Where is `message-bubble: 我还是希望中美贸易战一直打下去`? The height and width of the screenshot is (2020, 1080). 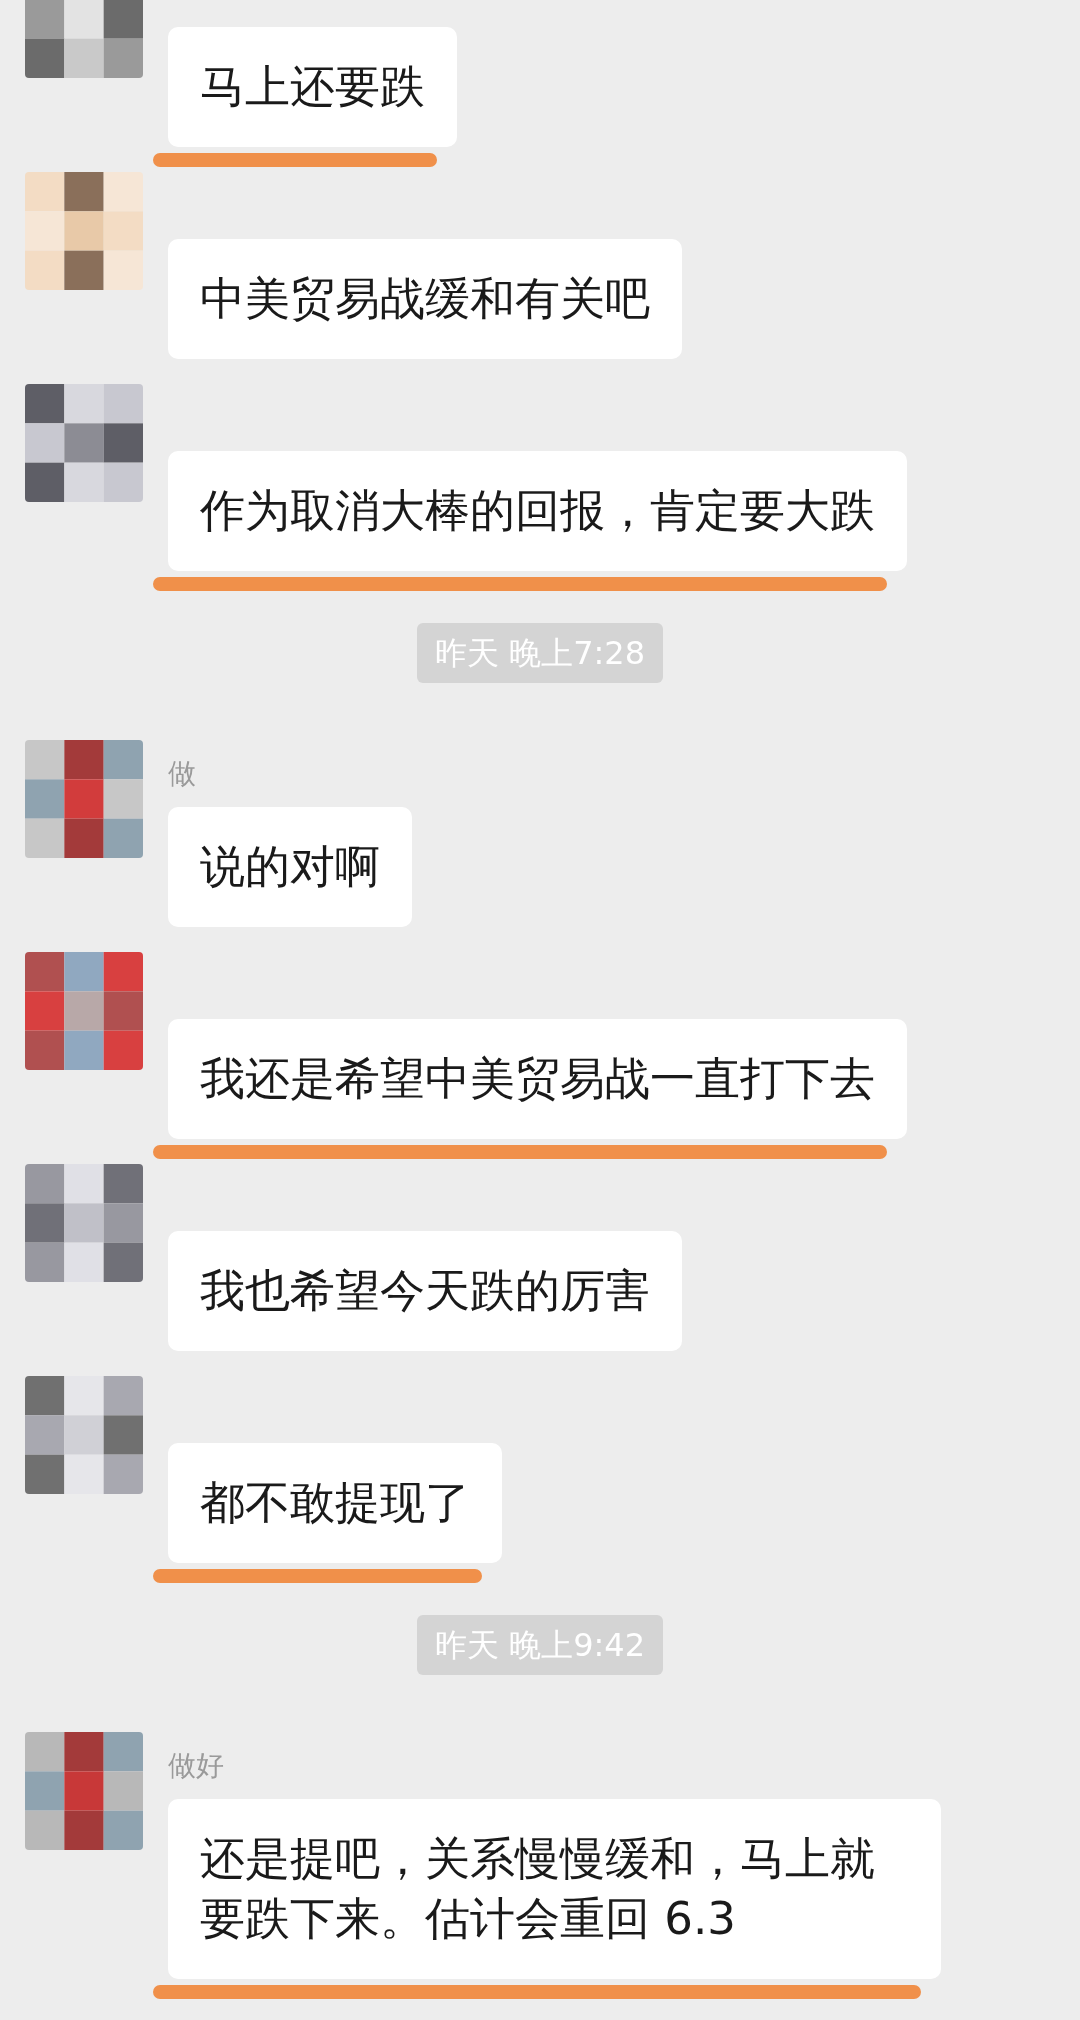 message-bubble: 我还是希望中美贸易战一直打下去 is located at coordinates (537, 1079).